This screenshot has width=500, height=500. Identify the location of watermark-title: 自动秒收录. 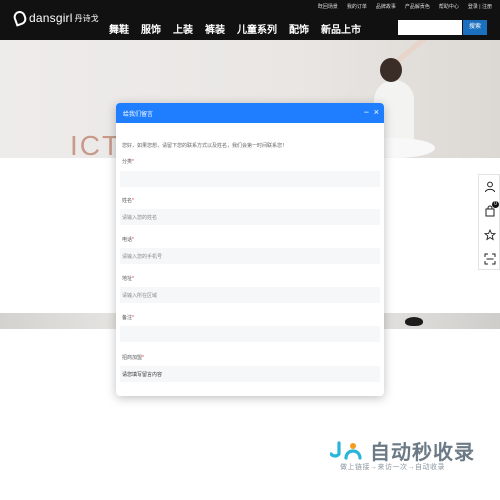
(422, 453).